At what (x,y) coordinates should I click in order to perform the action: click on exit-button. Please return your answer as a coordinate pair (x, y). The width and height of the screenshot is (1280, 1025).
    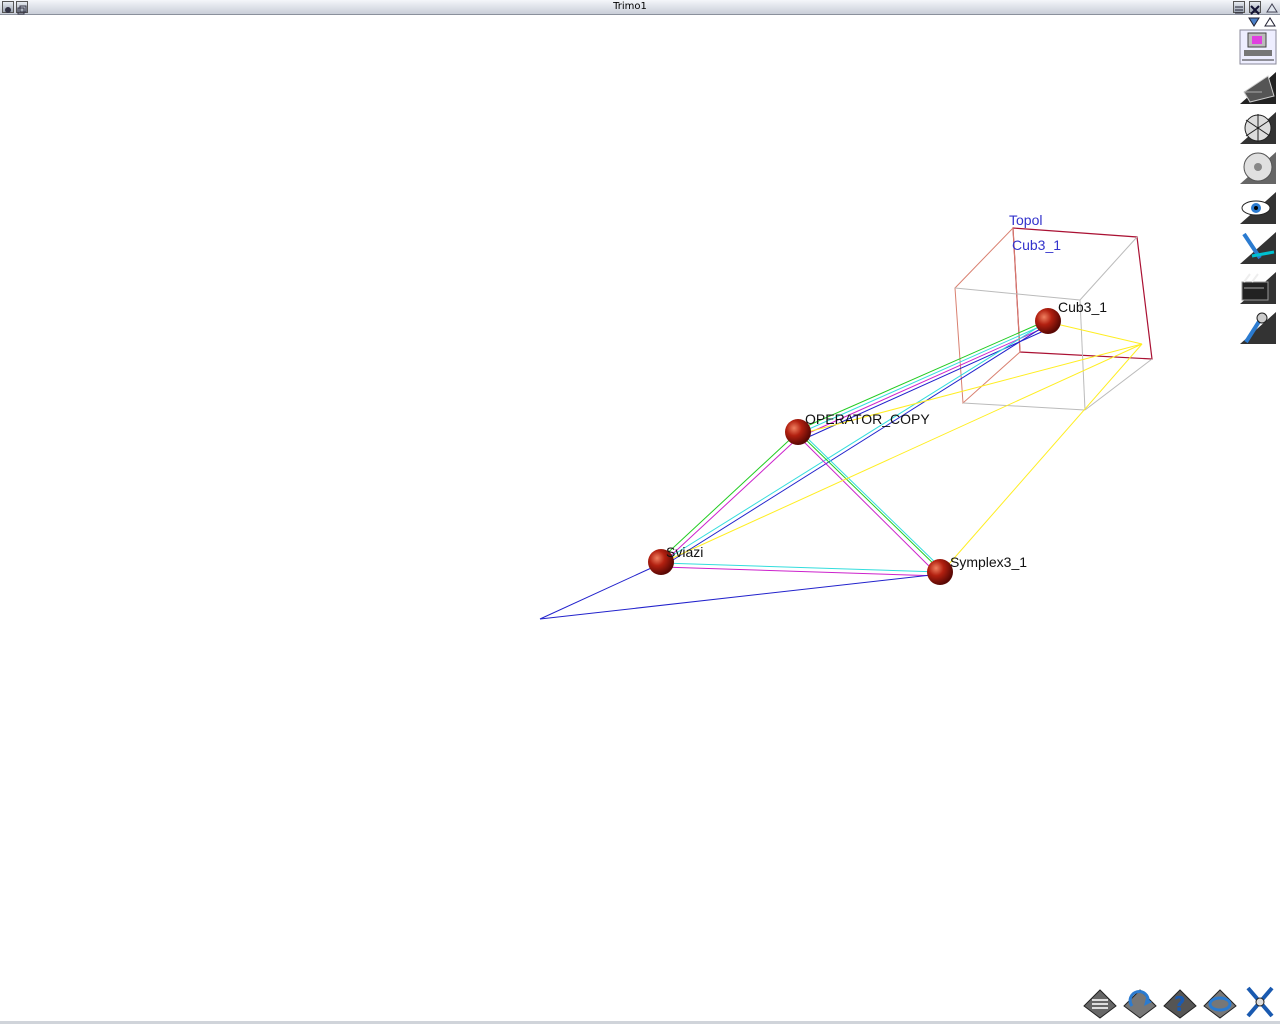
    Looking at the image, I should click on (1260, 1001).